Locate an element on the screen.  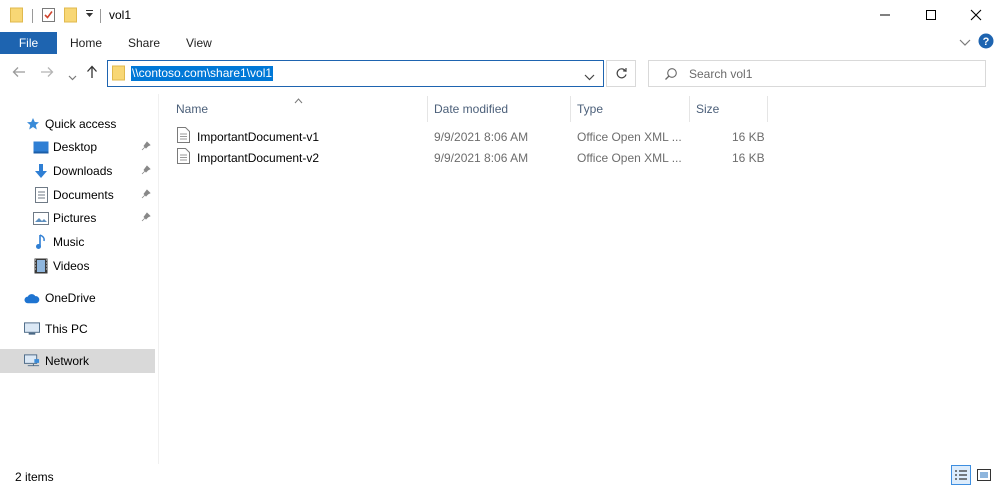
expand-ribbon-icon is located at coordinates (965, 43).